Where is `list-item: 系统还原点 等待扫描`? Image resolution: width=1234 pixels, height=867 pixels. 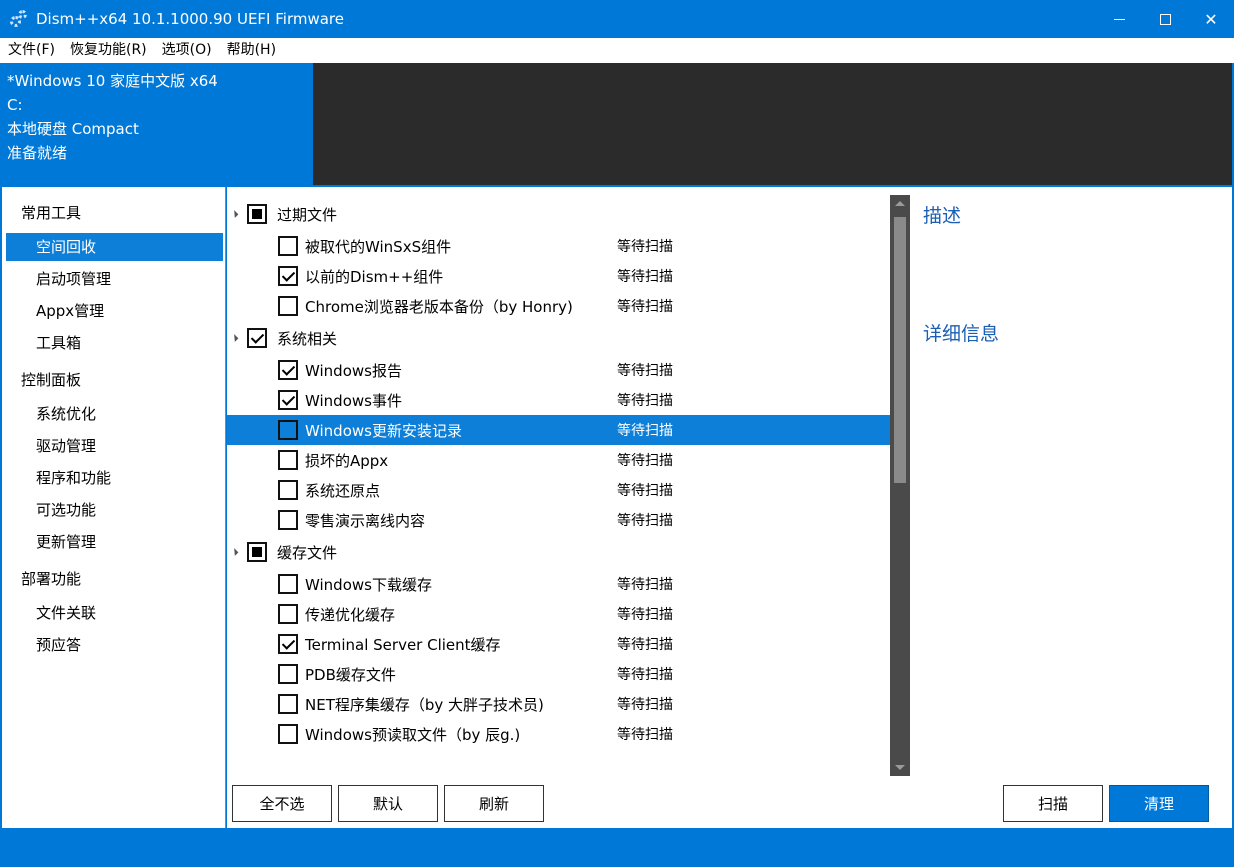
list-item: 系统还原点 等待扫描 is located at coordinates (558, 490).